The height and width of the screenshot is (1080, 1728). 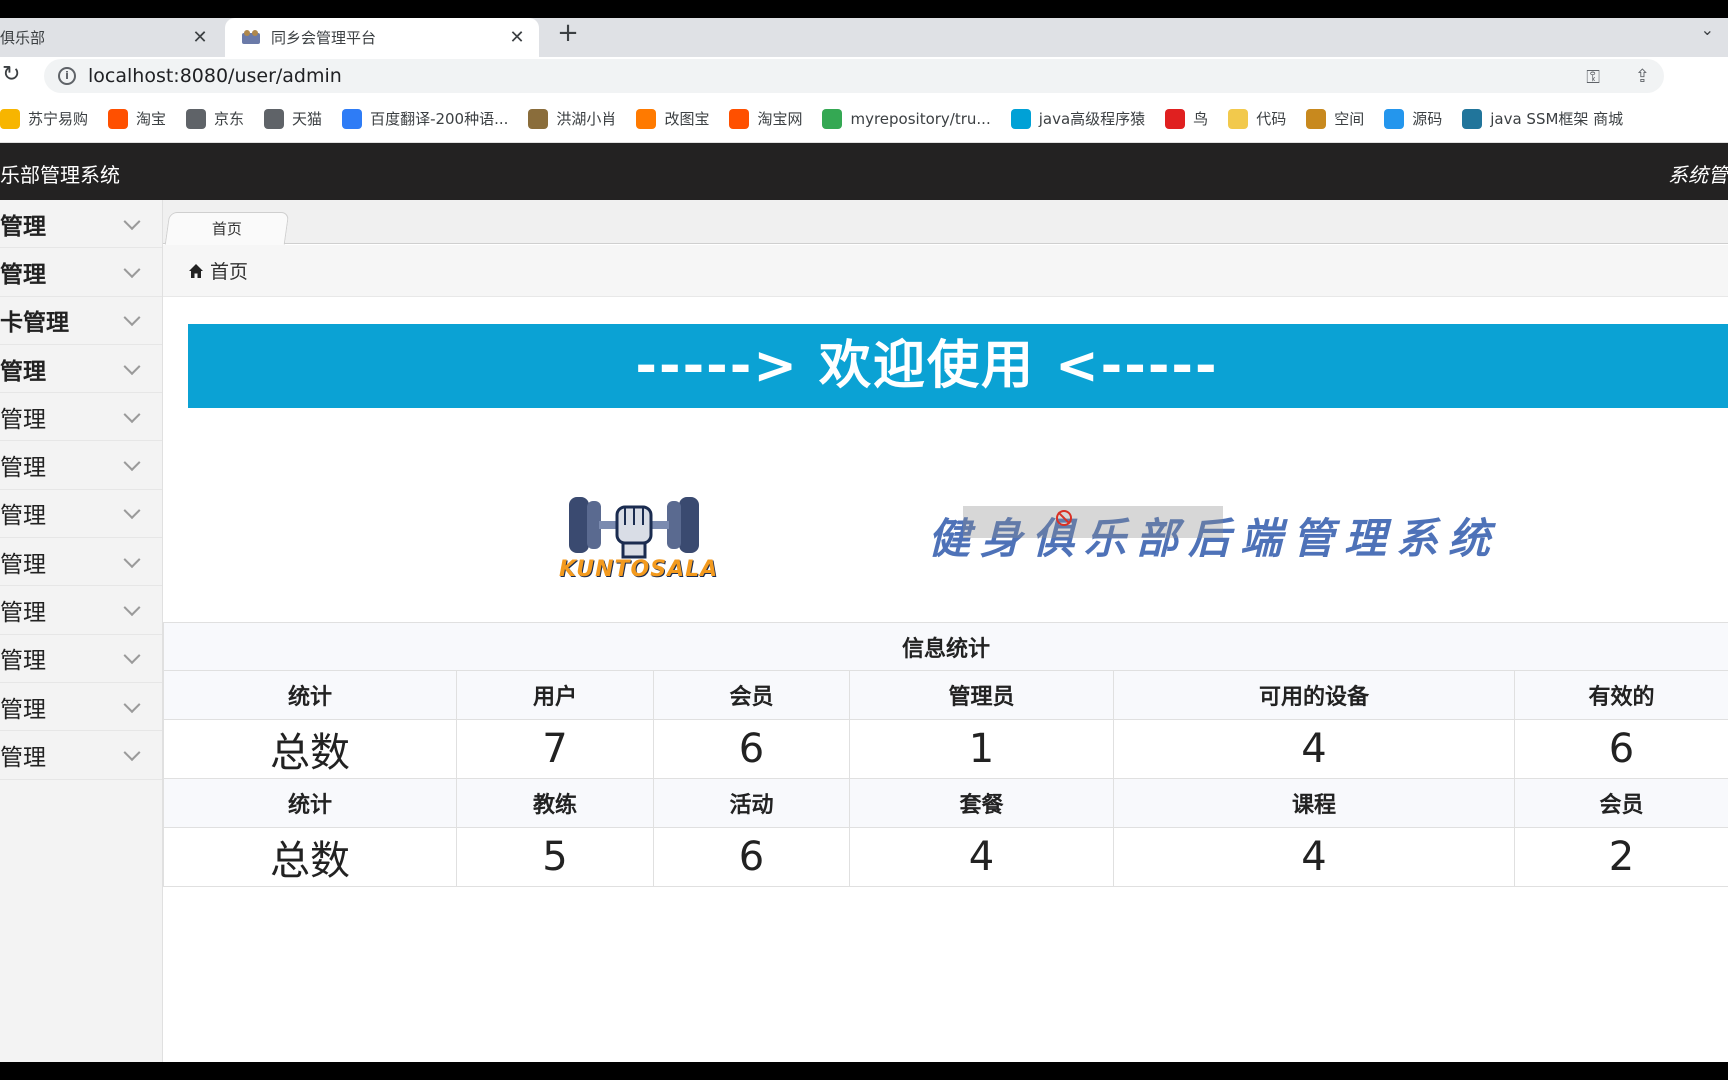 What do you see at coordinates (1620, 749) in the screenshot?
I see `stats-value-cell: 6` at bounding box center [1620, 749].